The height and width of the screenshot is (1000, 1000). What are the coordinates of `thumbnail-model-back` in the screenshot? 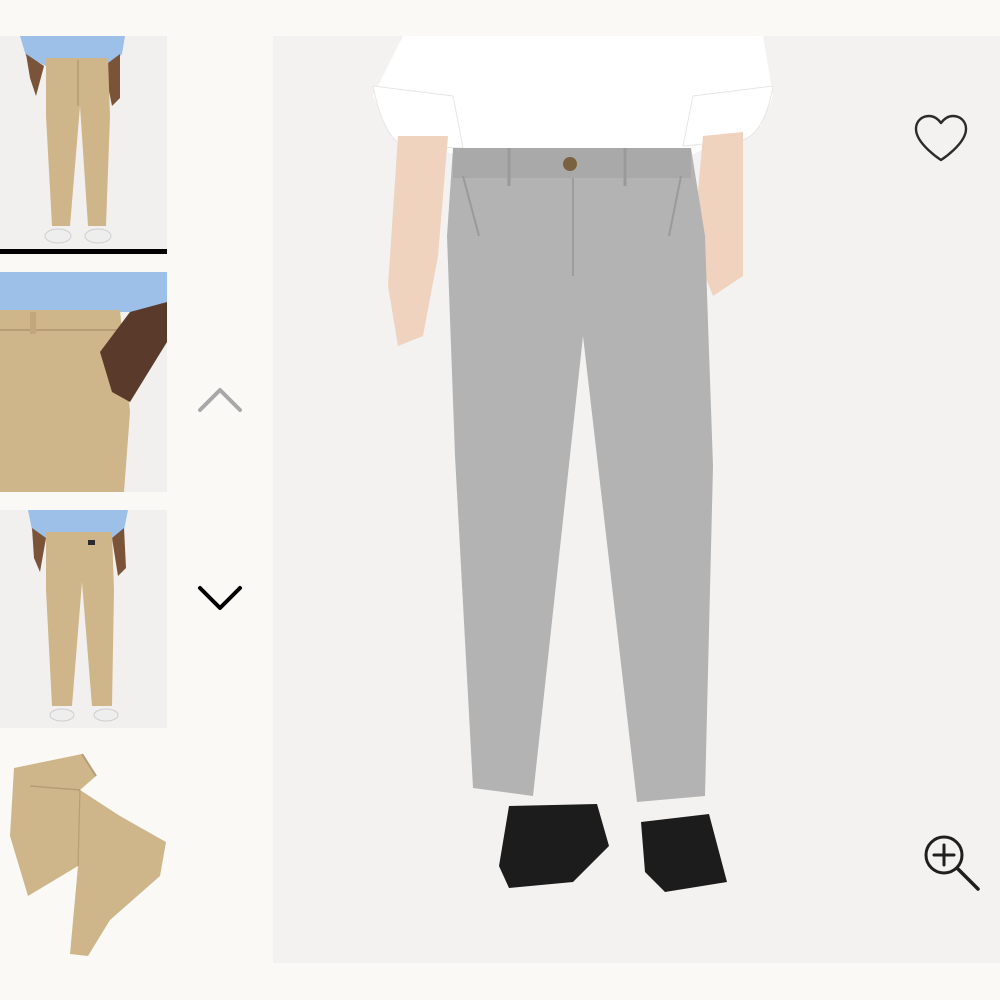 It's located at (83, 619).